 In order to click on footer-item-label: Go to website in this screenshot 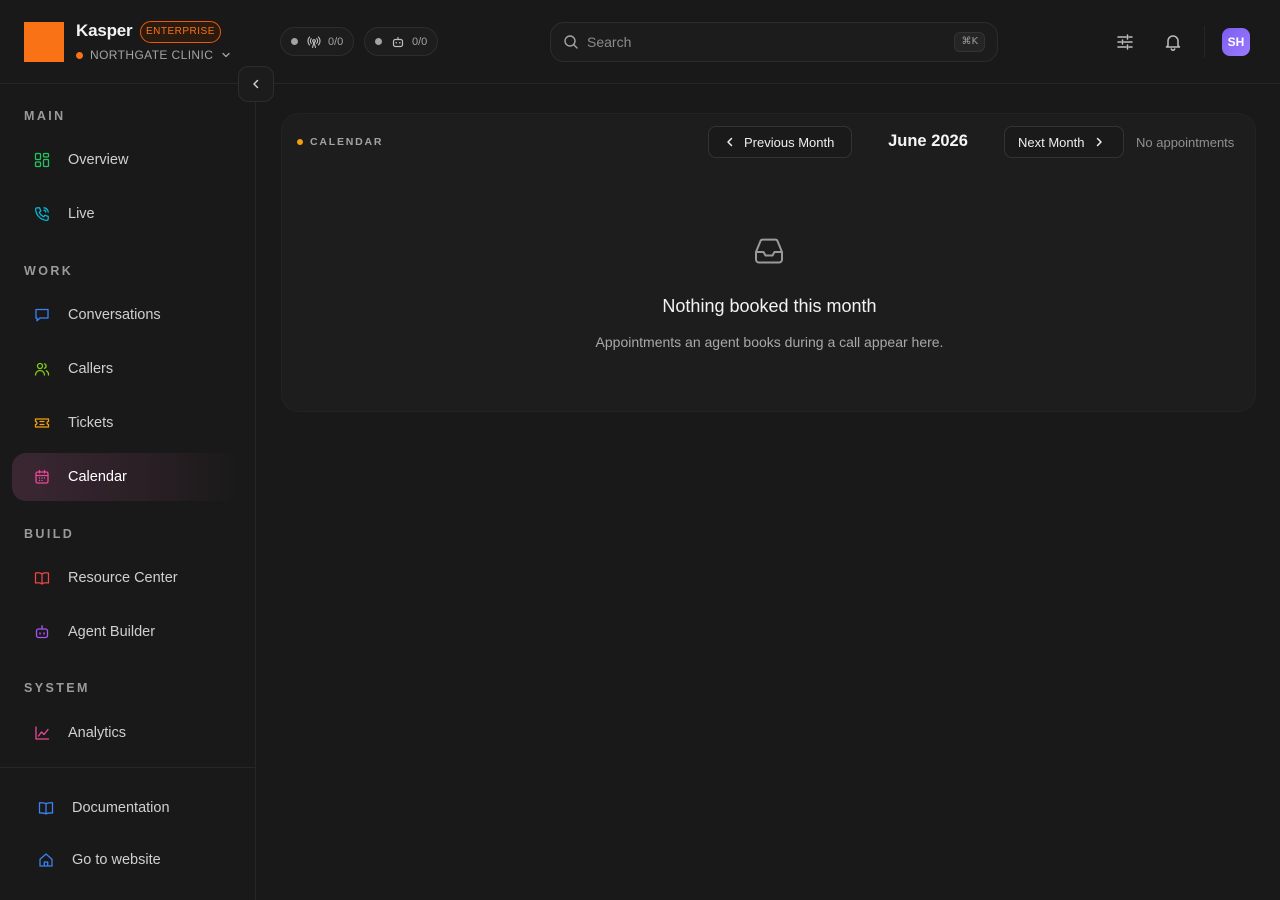, I will do `click(116, 860)`.